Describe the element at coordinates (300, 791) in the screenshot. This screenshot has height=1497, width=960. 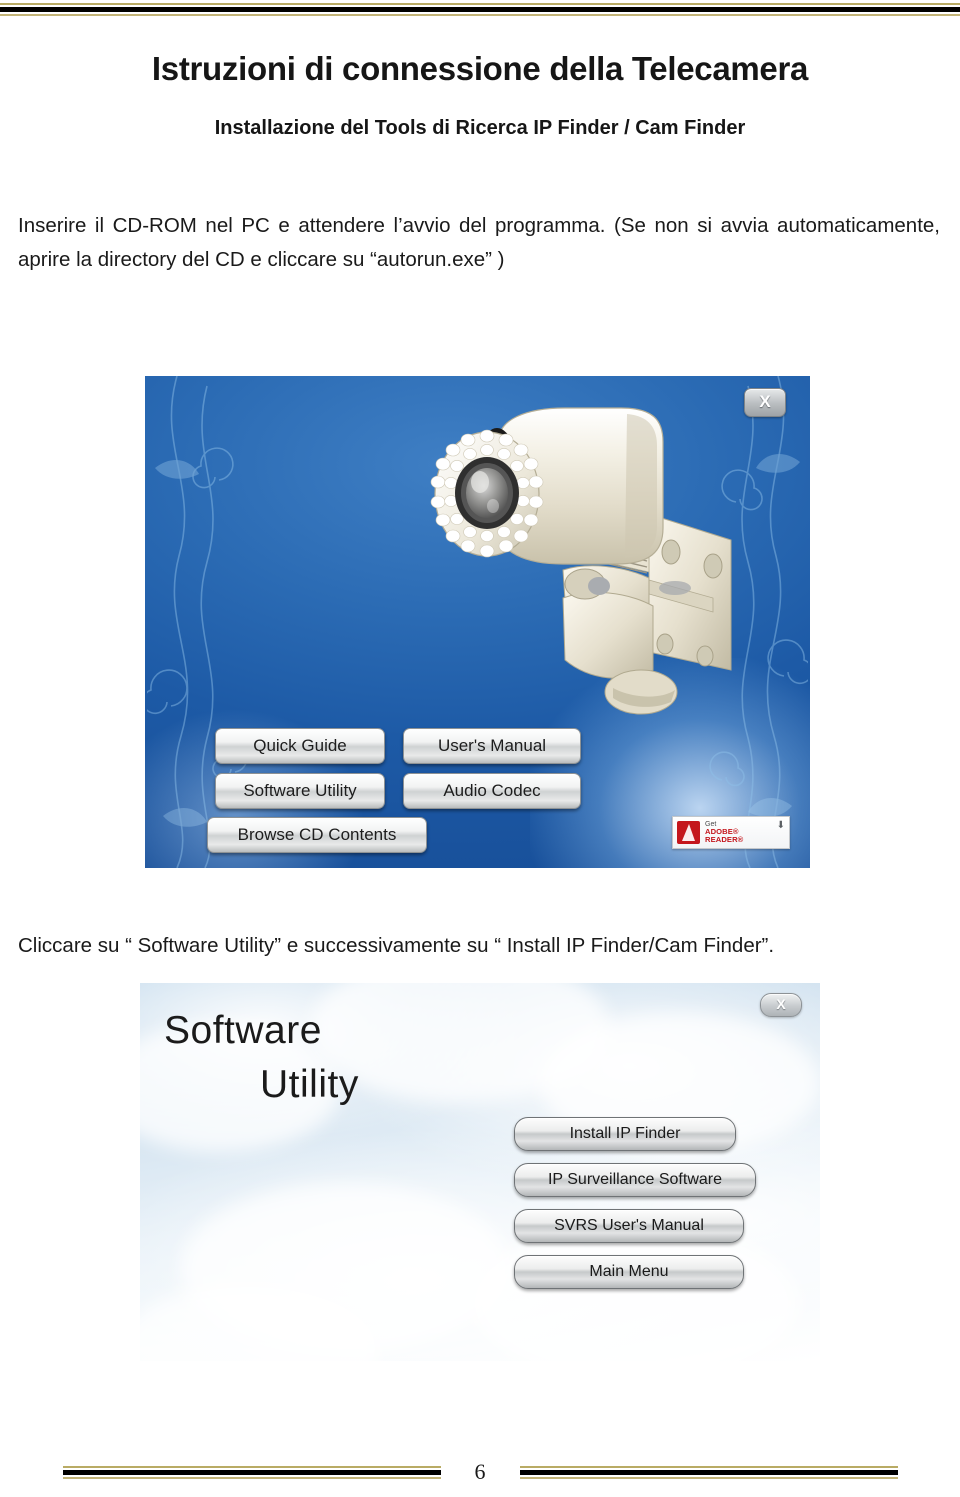
I see `software-utility-button: Software Utility` at that location.